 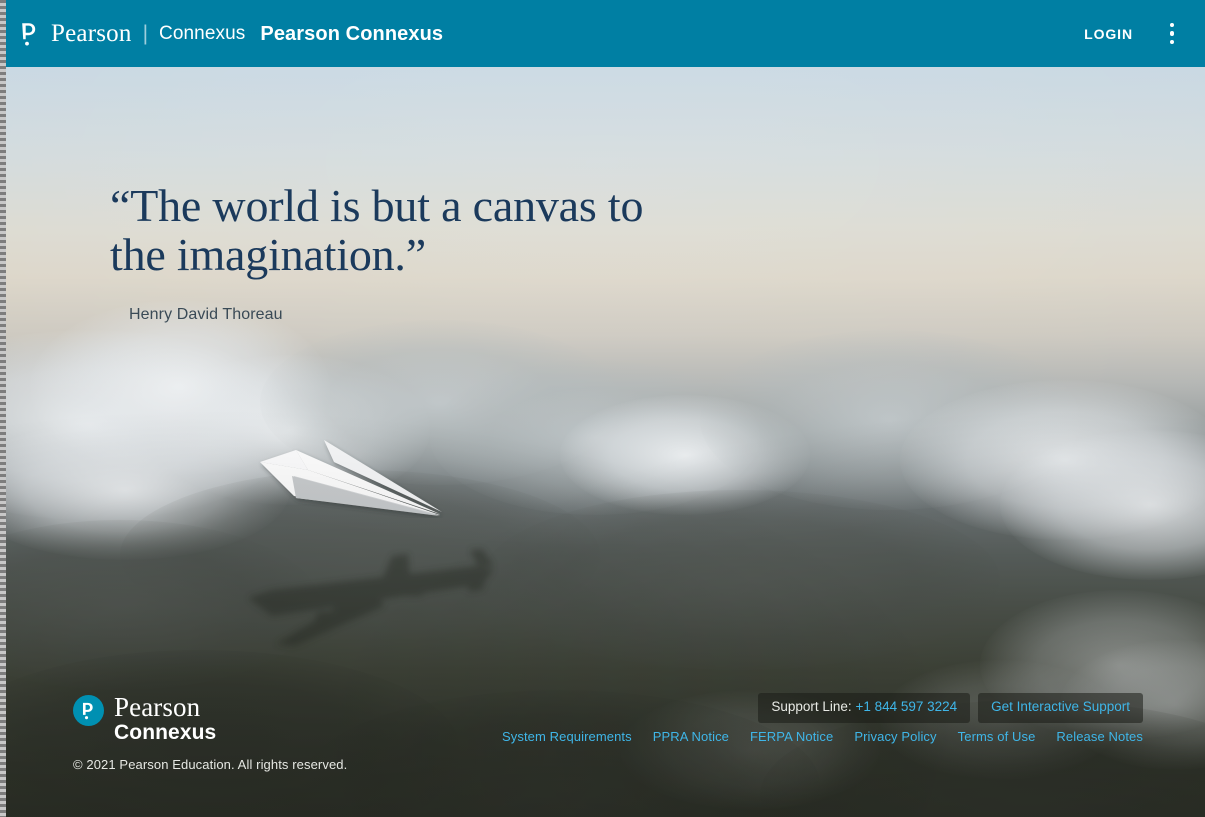 I want to click on footer-pearson-text: Pearson, so click(x=157, y=707).